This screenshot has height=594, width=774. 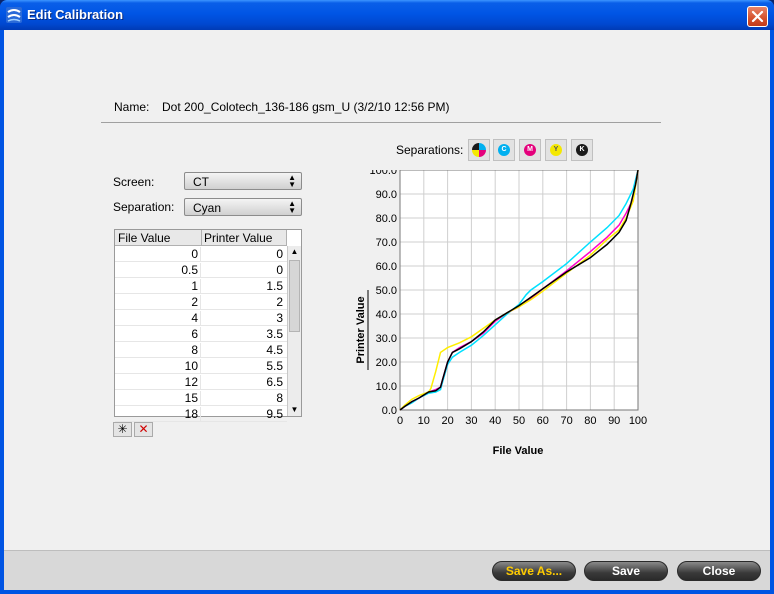 What do you see at coordinates (495, 421) in the screenshot?
I see `x-tick-label: 40` at bounding box center [495, 421].